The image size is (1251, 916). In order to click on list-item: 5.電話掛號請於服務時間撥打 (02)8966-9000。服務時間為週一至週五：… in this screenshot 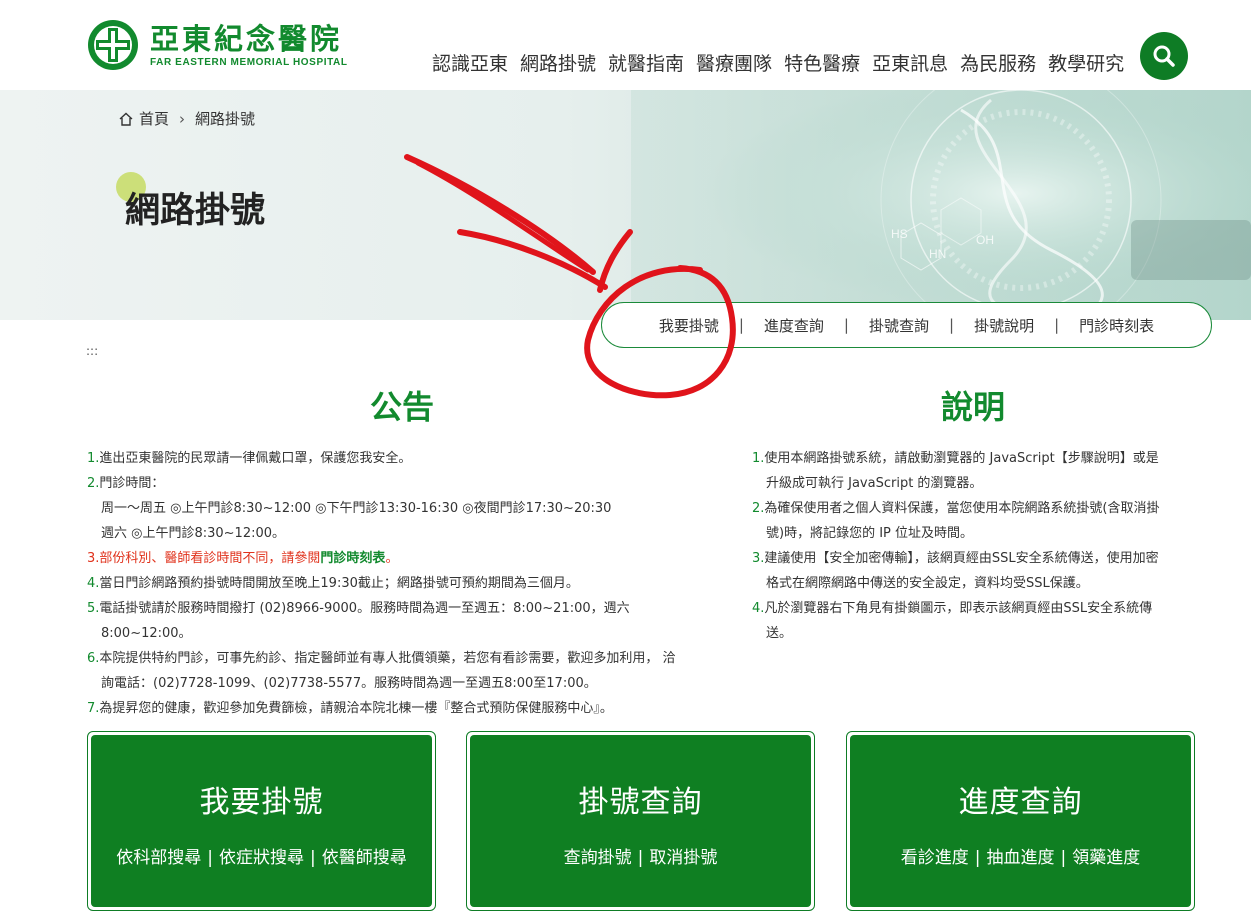, I will do `click(358, 621)`.